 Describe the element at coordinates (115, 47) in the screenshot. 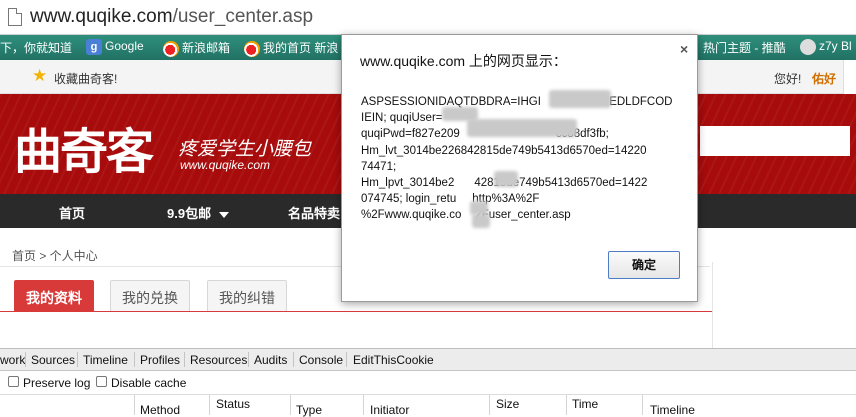

I see `bookmark-google: g Google` at that location.